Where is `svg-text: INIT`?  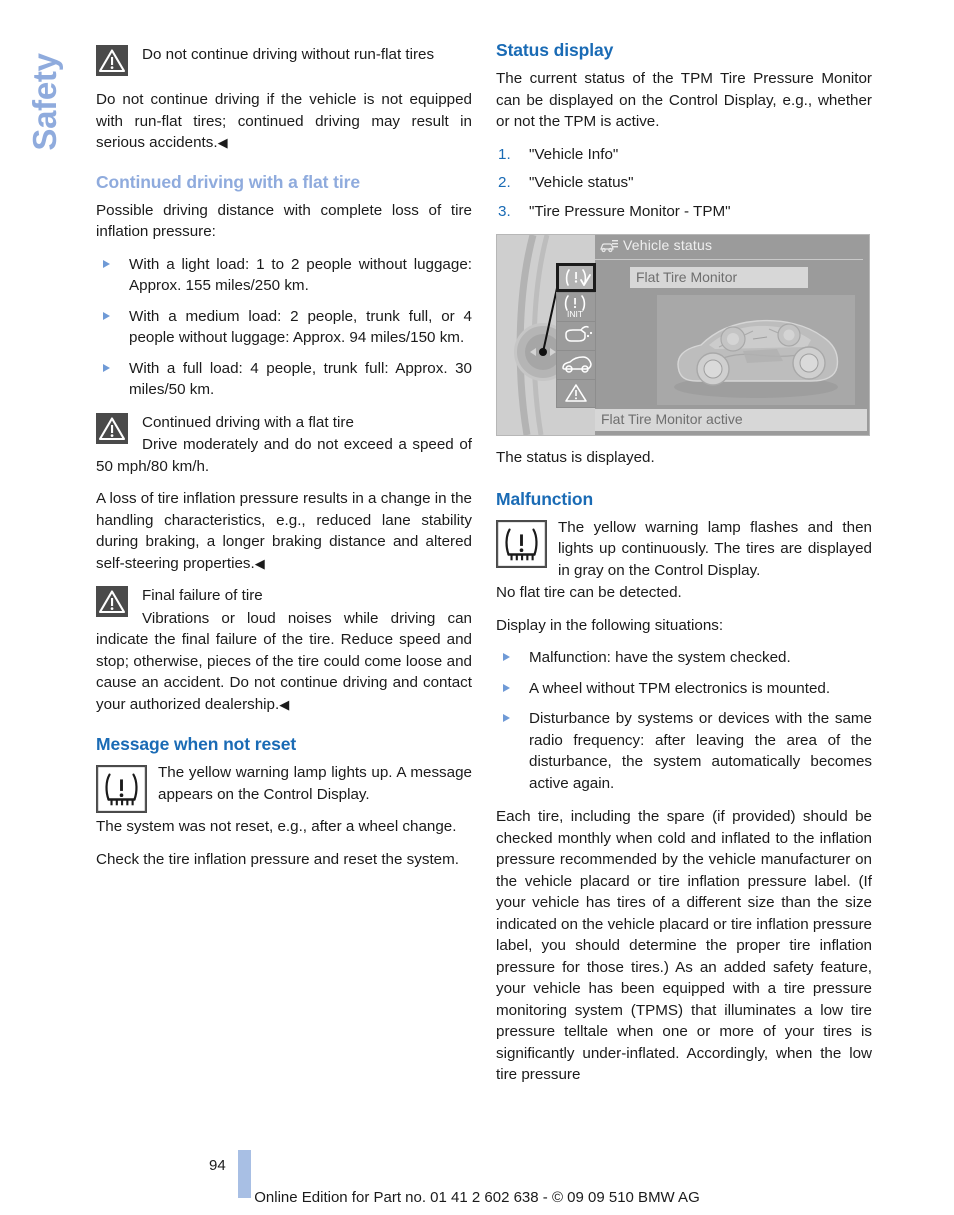 svg-text: INIT is located at coordinates (575, 314).